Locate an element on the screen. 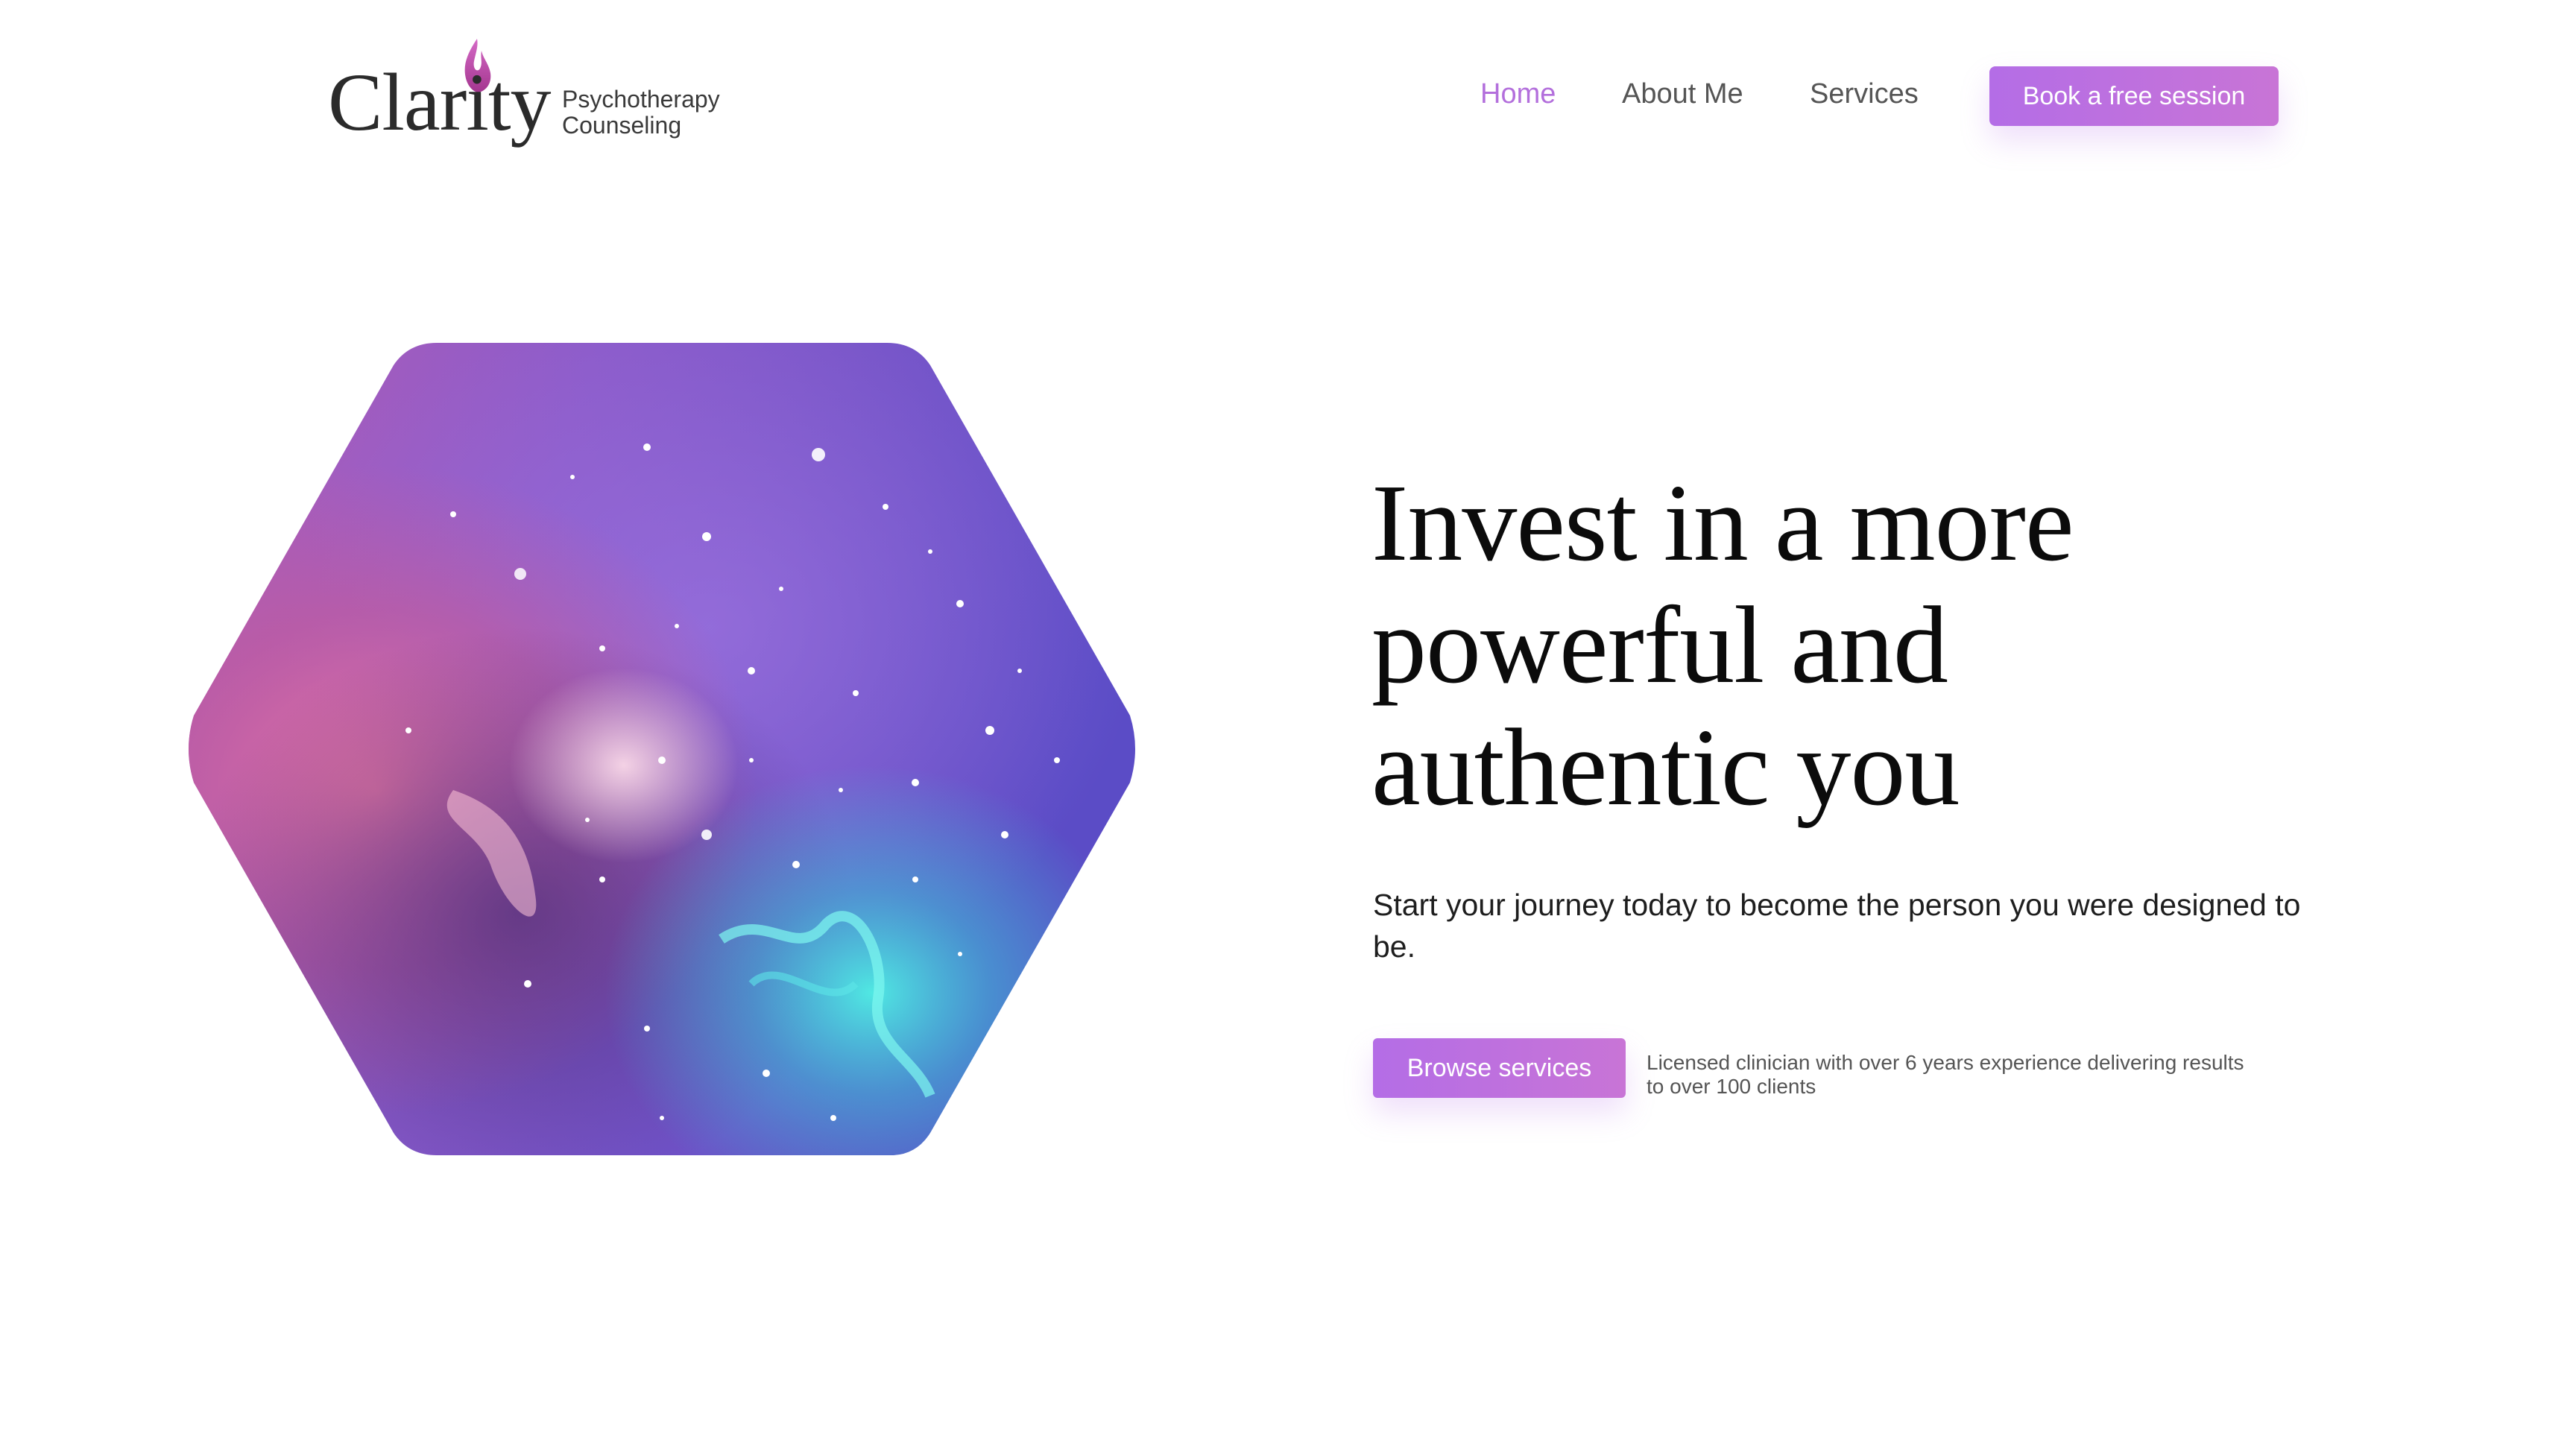 The image size is (2576, 1434). brand-tagline-line1: Psychotherapy is located at coordinates (641, 99).